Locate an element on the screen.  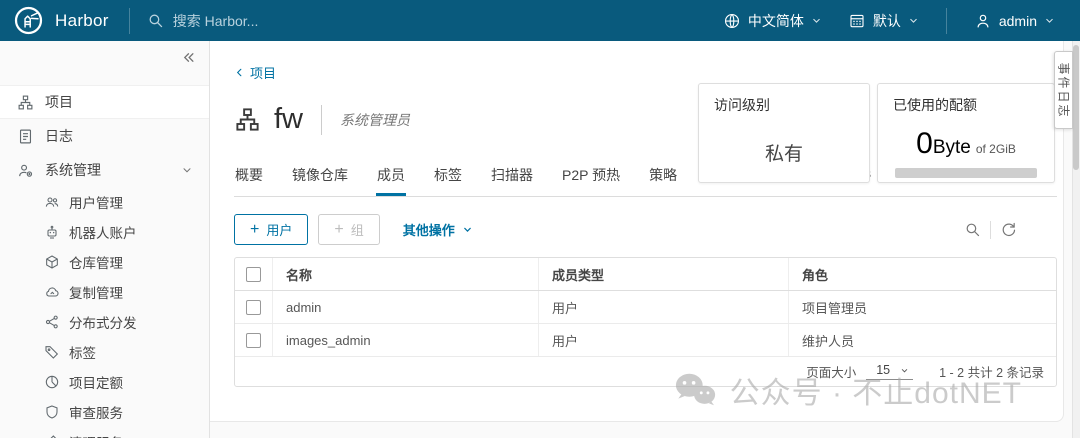
language-label: 中文简体 is located at coordinates (775, 20).